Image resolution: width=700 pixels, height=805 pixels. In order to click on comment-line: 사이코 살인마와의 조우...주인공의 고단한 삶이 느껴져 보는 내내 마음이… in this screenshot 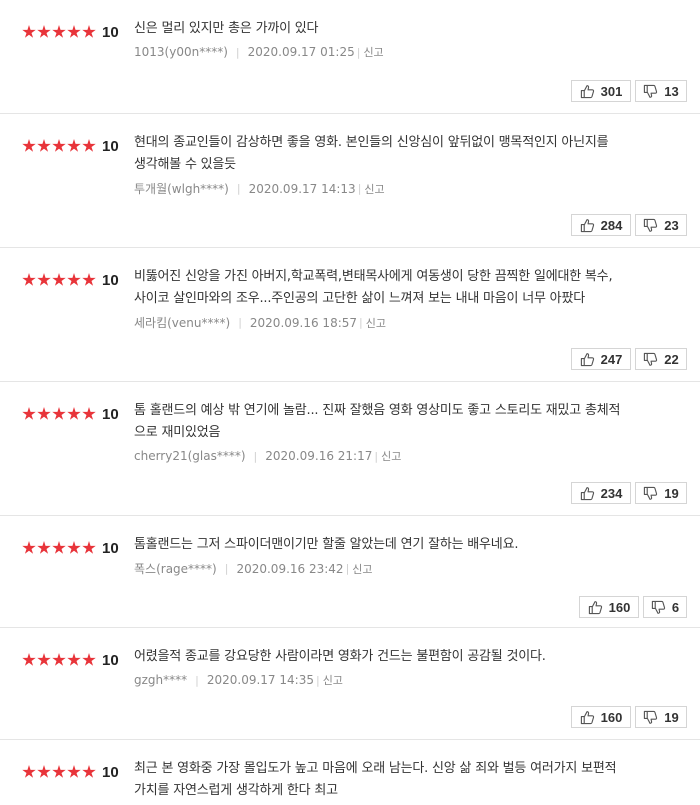, I will do `click(359, 298)`.